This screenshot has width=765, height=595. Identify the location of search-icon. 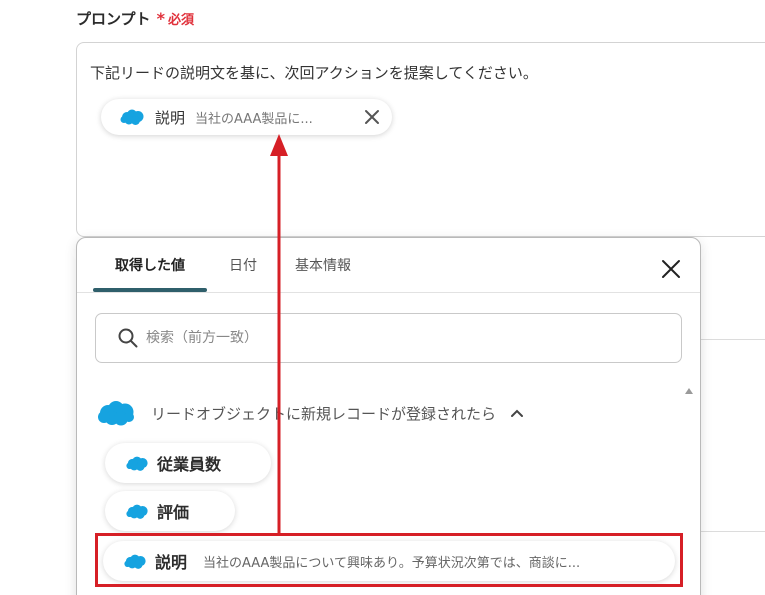
(128, 338).